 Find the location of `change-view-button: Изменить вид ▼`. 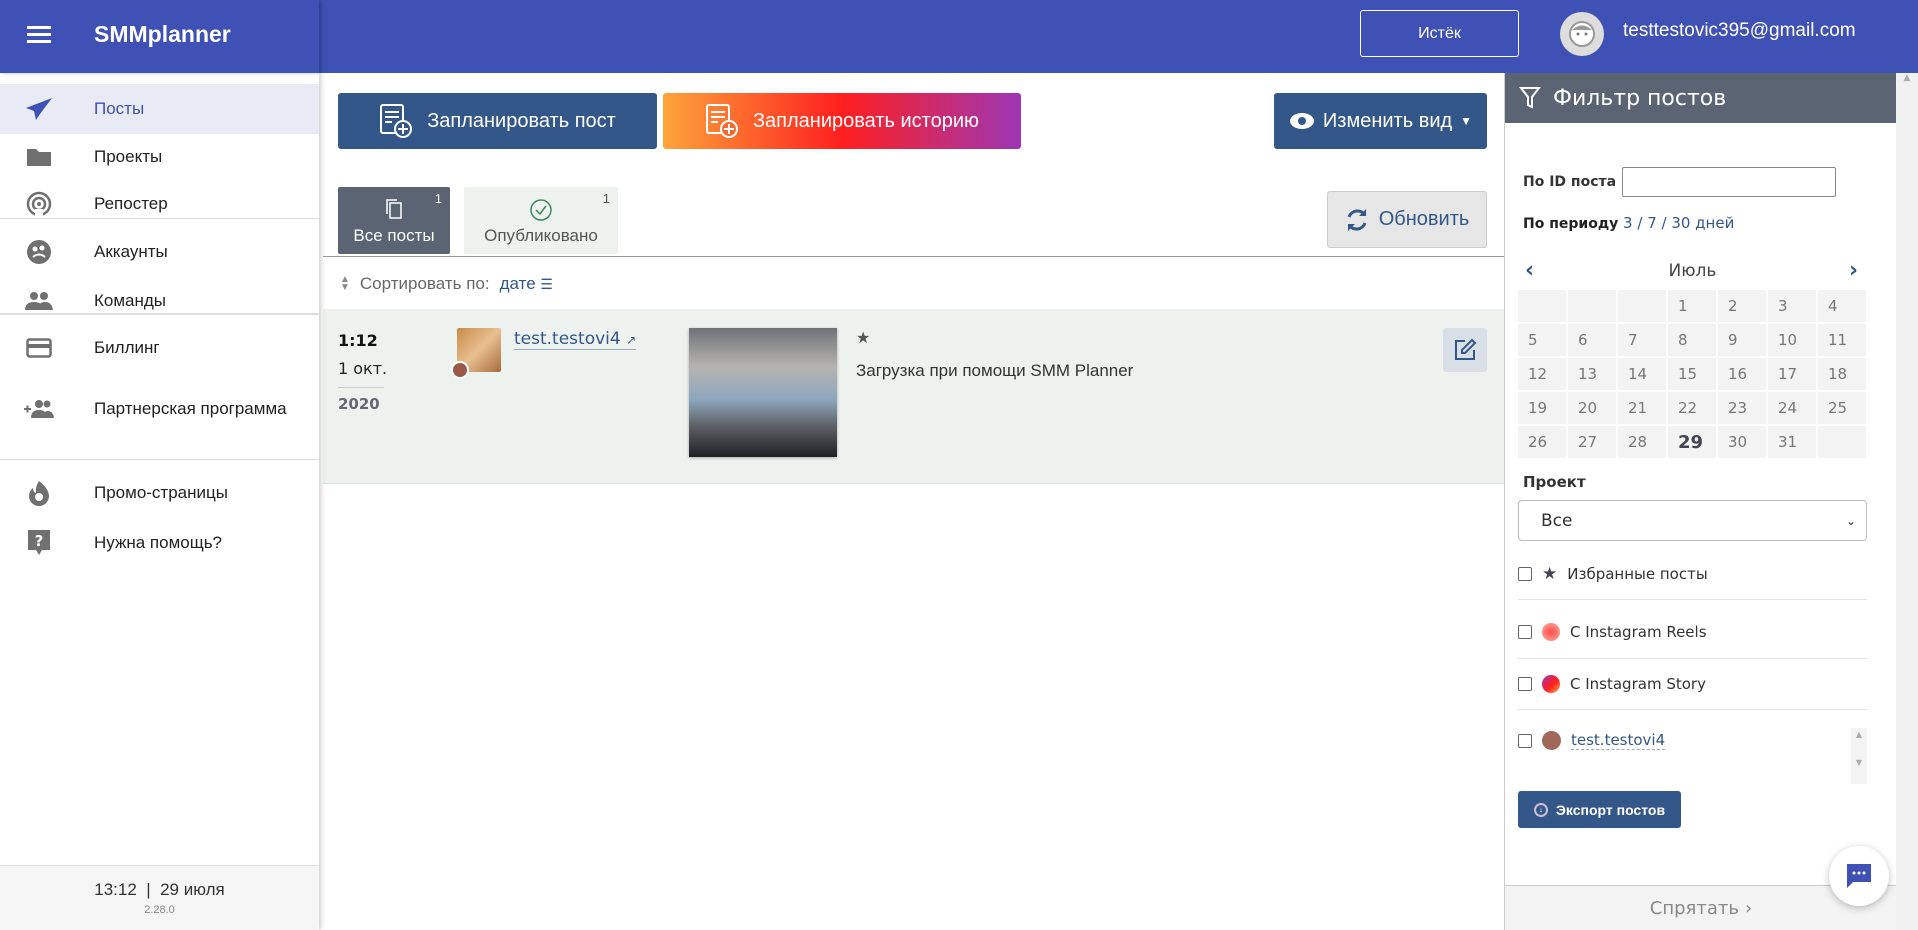

change-view-button: Изменить вид ▼ is located at coordinates (1380, 121).